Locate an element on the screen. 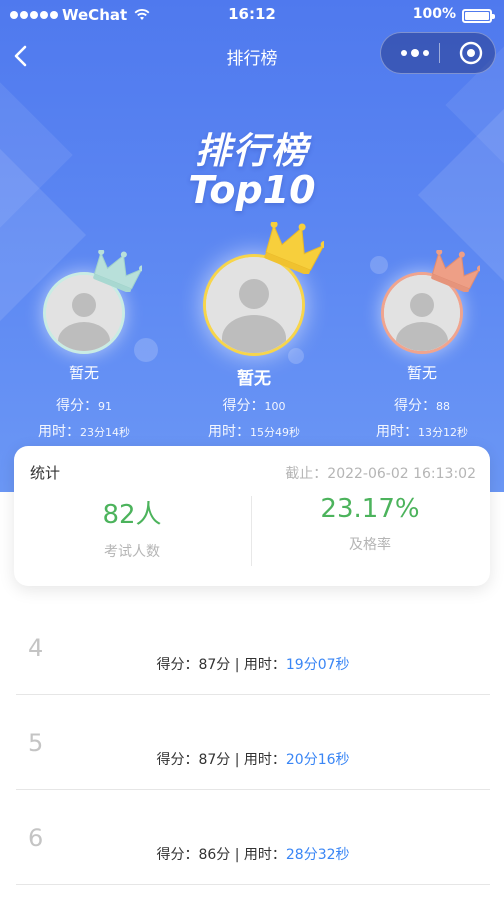 This screenshot has height=900, width=504. miniprogram-capsule is located at coordinates (438, 53).